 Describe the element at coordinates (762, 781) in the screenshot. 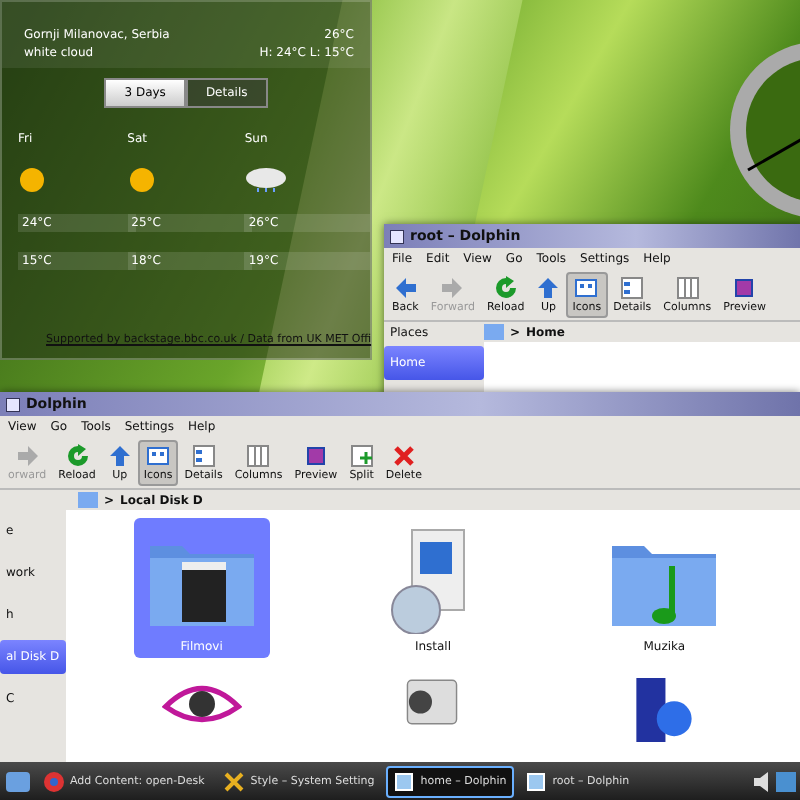

I see `speaker-icon` at that location.